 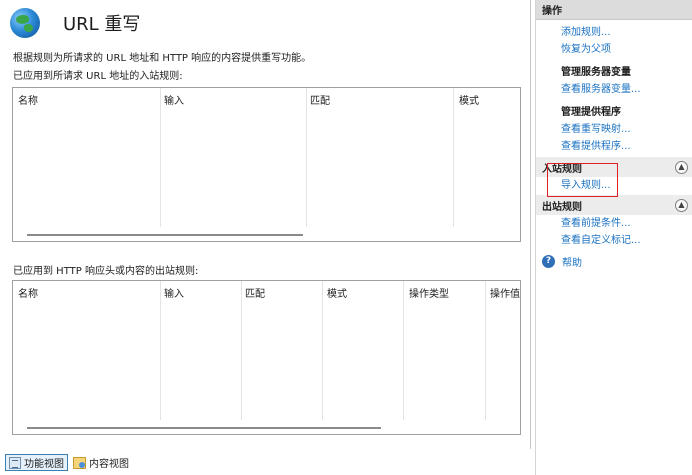 I want to click on page-description: 根据规则为所请求的 URL 地址和 HTTP 响应的内容提供重写功能。, so click(x=162, y=58).